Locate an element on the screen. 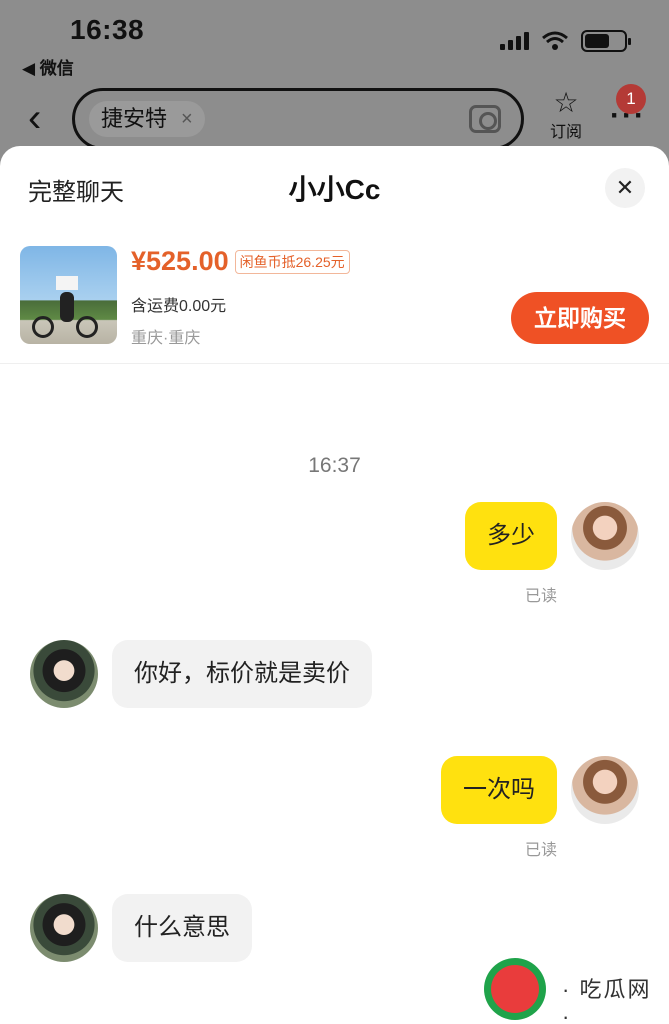 This screenshot has width=669, height=1024. product-card: ¥525.00 闲鱼币抵26.25元 含运费0.00元 重庆·重庆 立即购买 is located at coordinates (334, 296).